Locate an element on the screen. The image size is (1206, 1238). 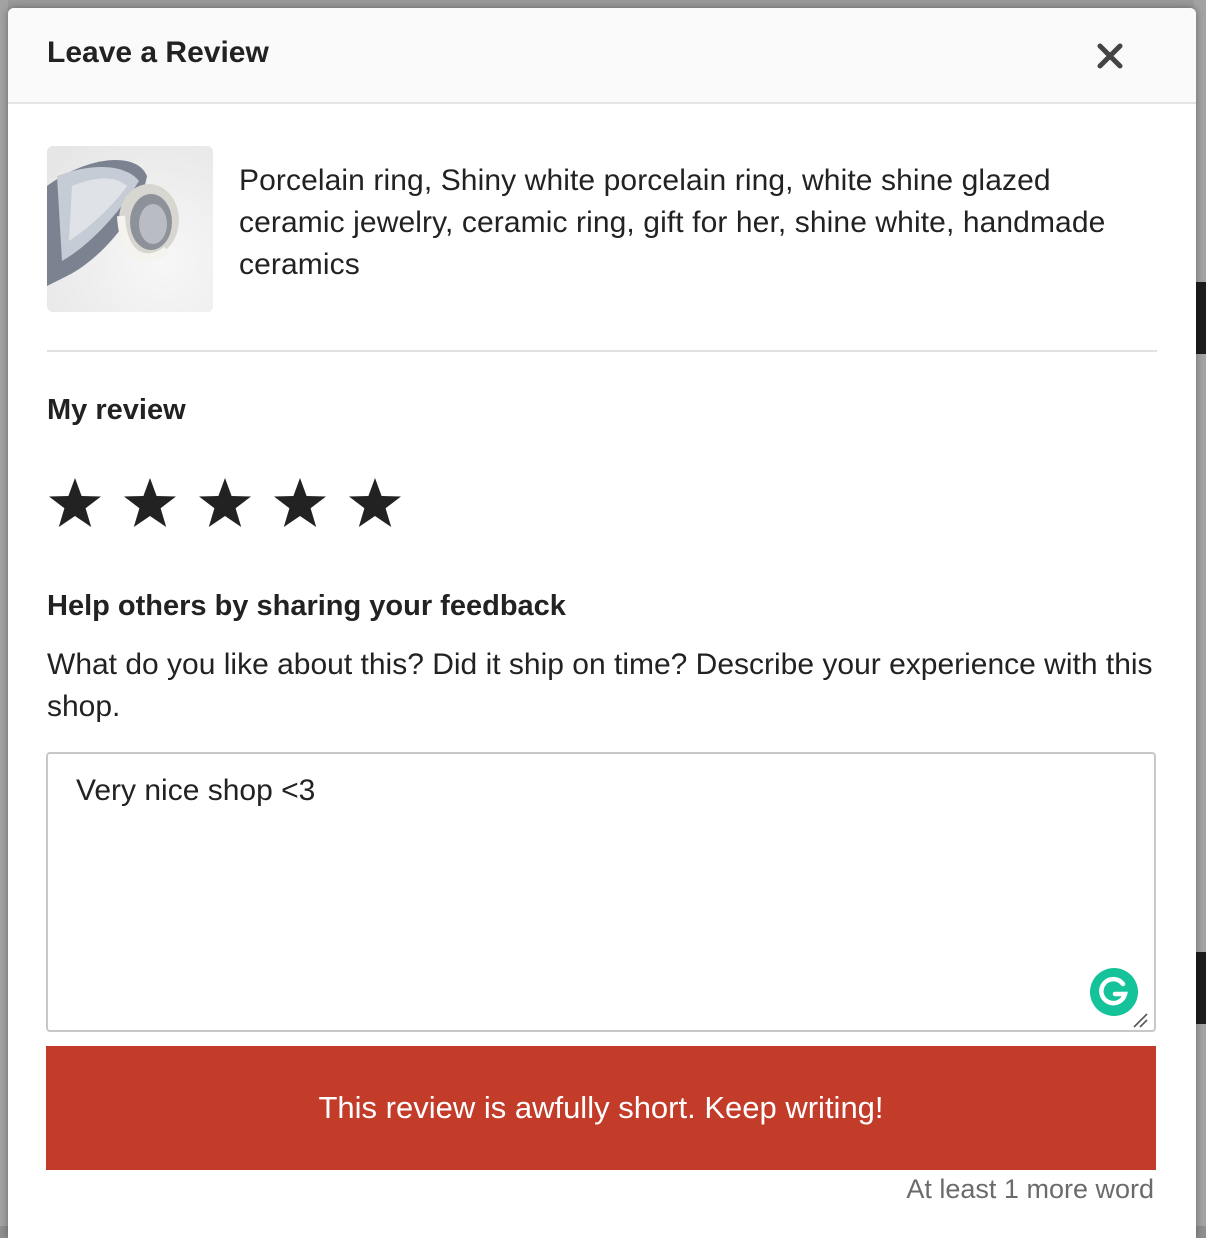
background-strip-left is located at coordinates (4, 613).